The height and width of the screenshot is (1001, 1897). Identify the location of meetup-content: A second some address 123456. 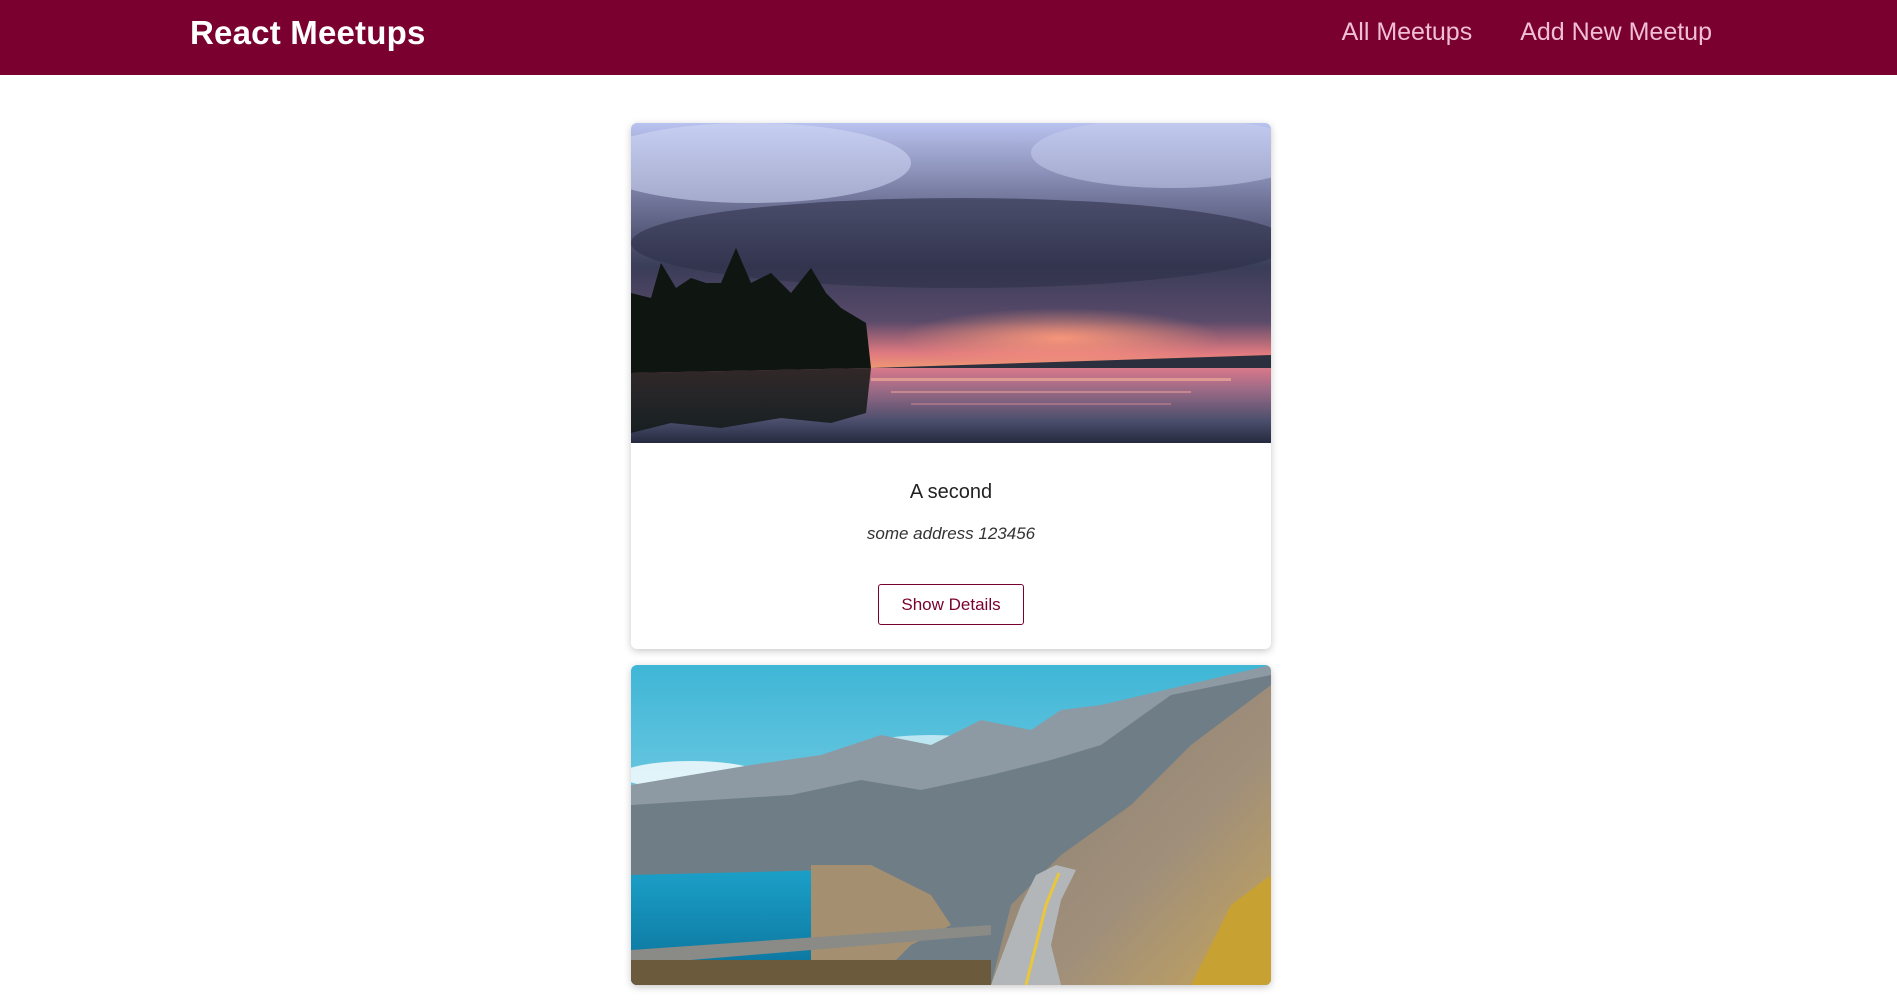
(951, 493).